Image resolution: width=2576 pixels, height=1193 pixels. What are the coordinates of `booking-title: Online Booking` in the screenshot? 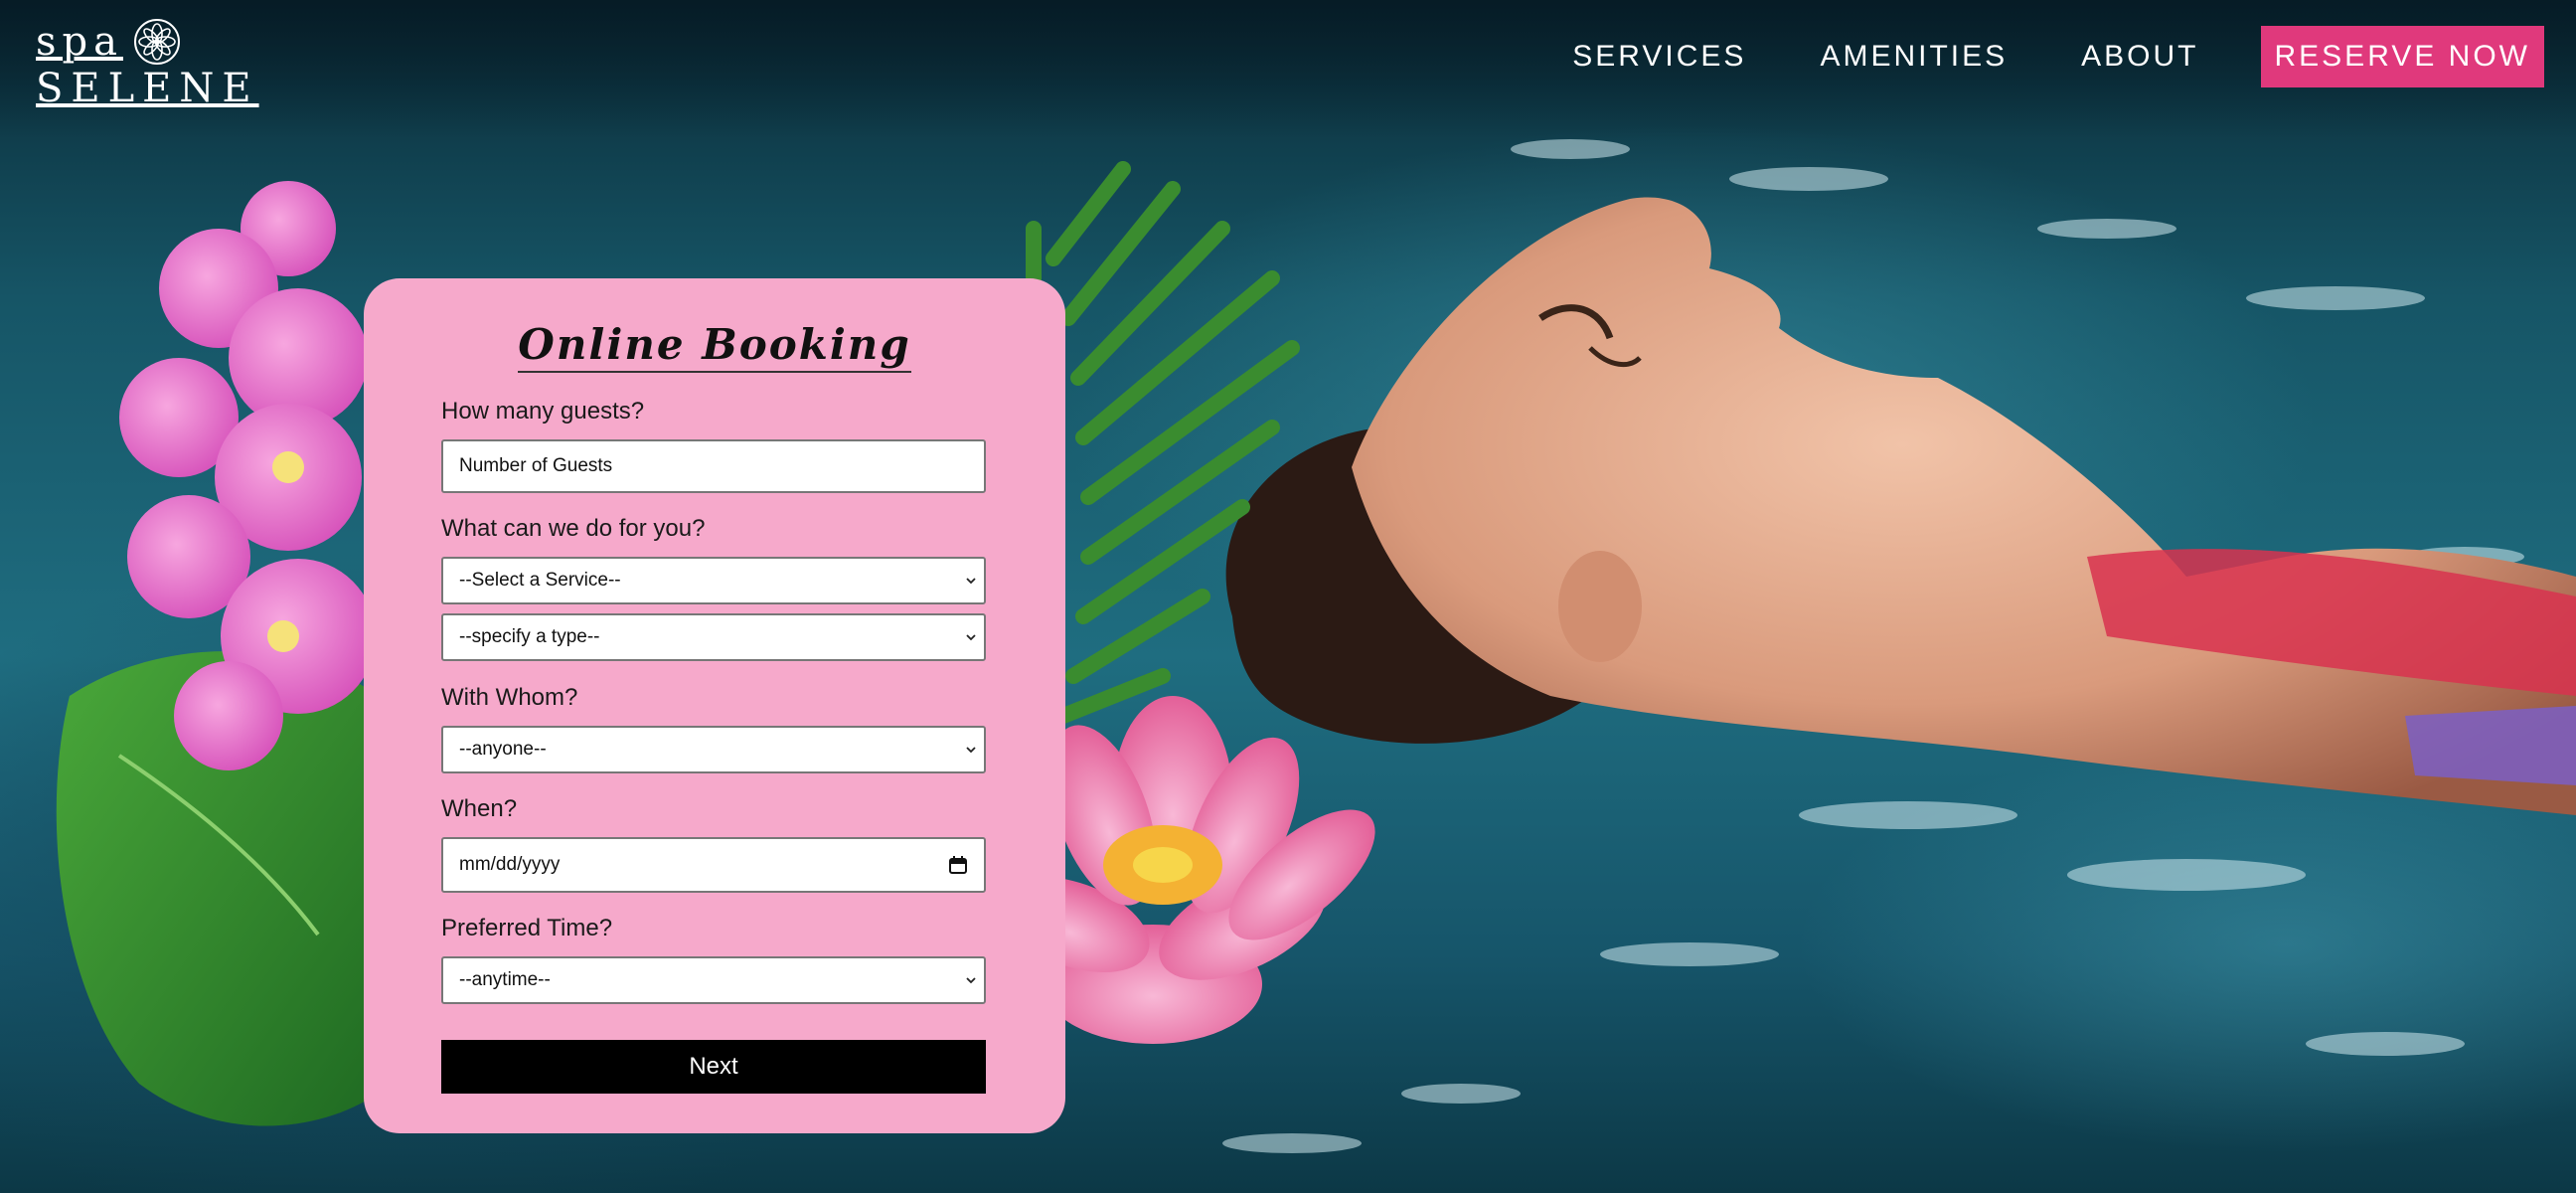 It's located at (714, 346).